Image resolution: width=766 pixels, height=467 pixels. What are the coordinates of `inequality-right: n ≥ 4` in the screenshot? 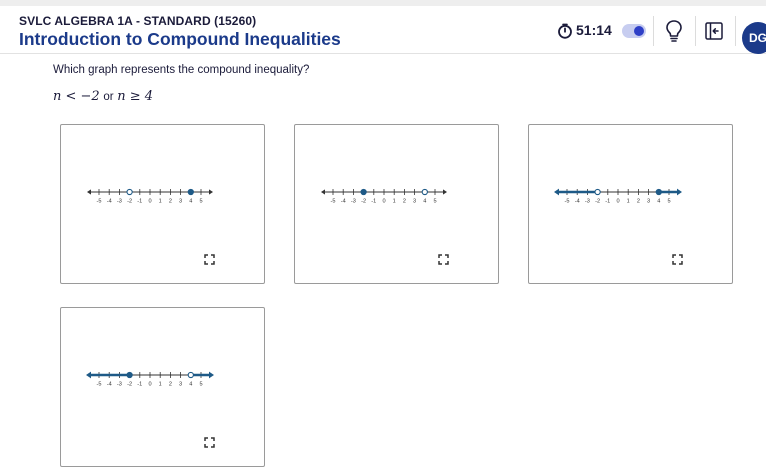 It's located at (135, 96).